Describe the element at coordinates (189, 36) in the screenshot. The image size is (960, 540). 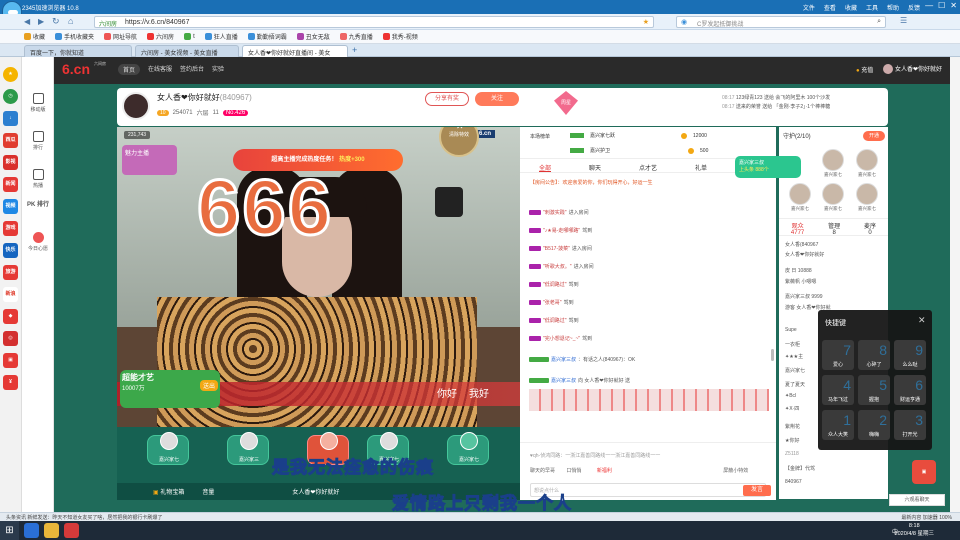
I see `bookmark-t: t` at that location.